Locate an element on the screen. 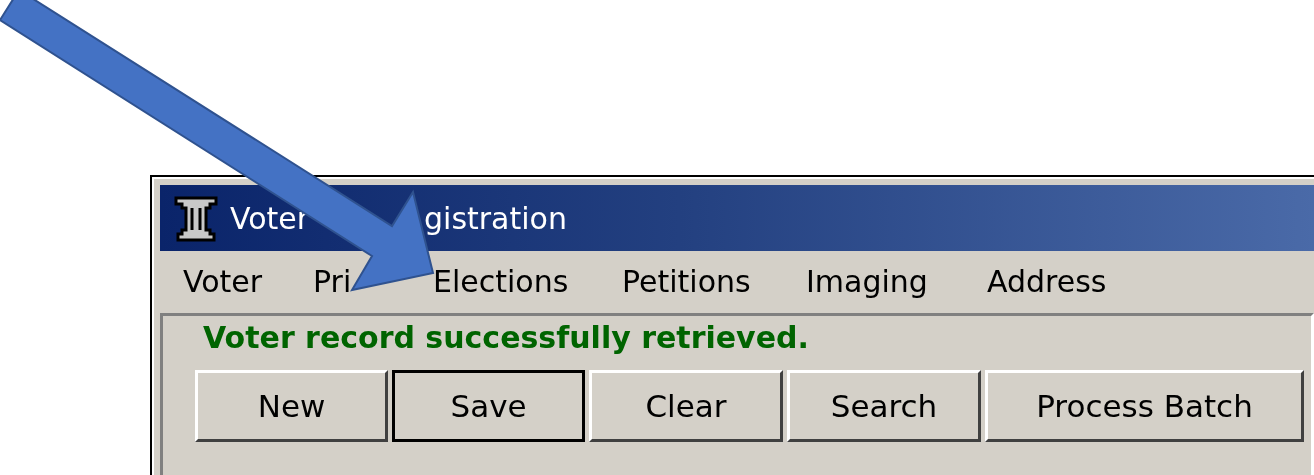 The width and height of the screenshot is (1314, 475). window-title: gistration is located at coordinates (495, 218).